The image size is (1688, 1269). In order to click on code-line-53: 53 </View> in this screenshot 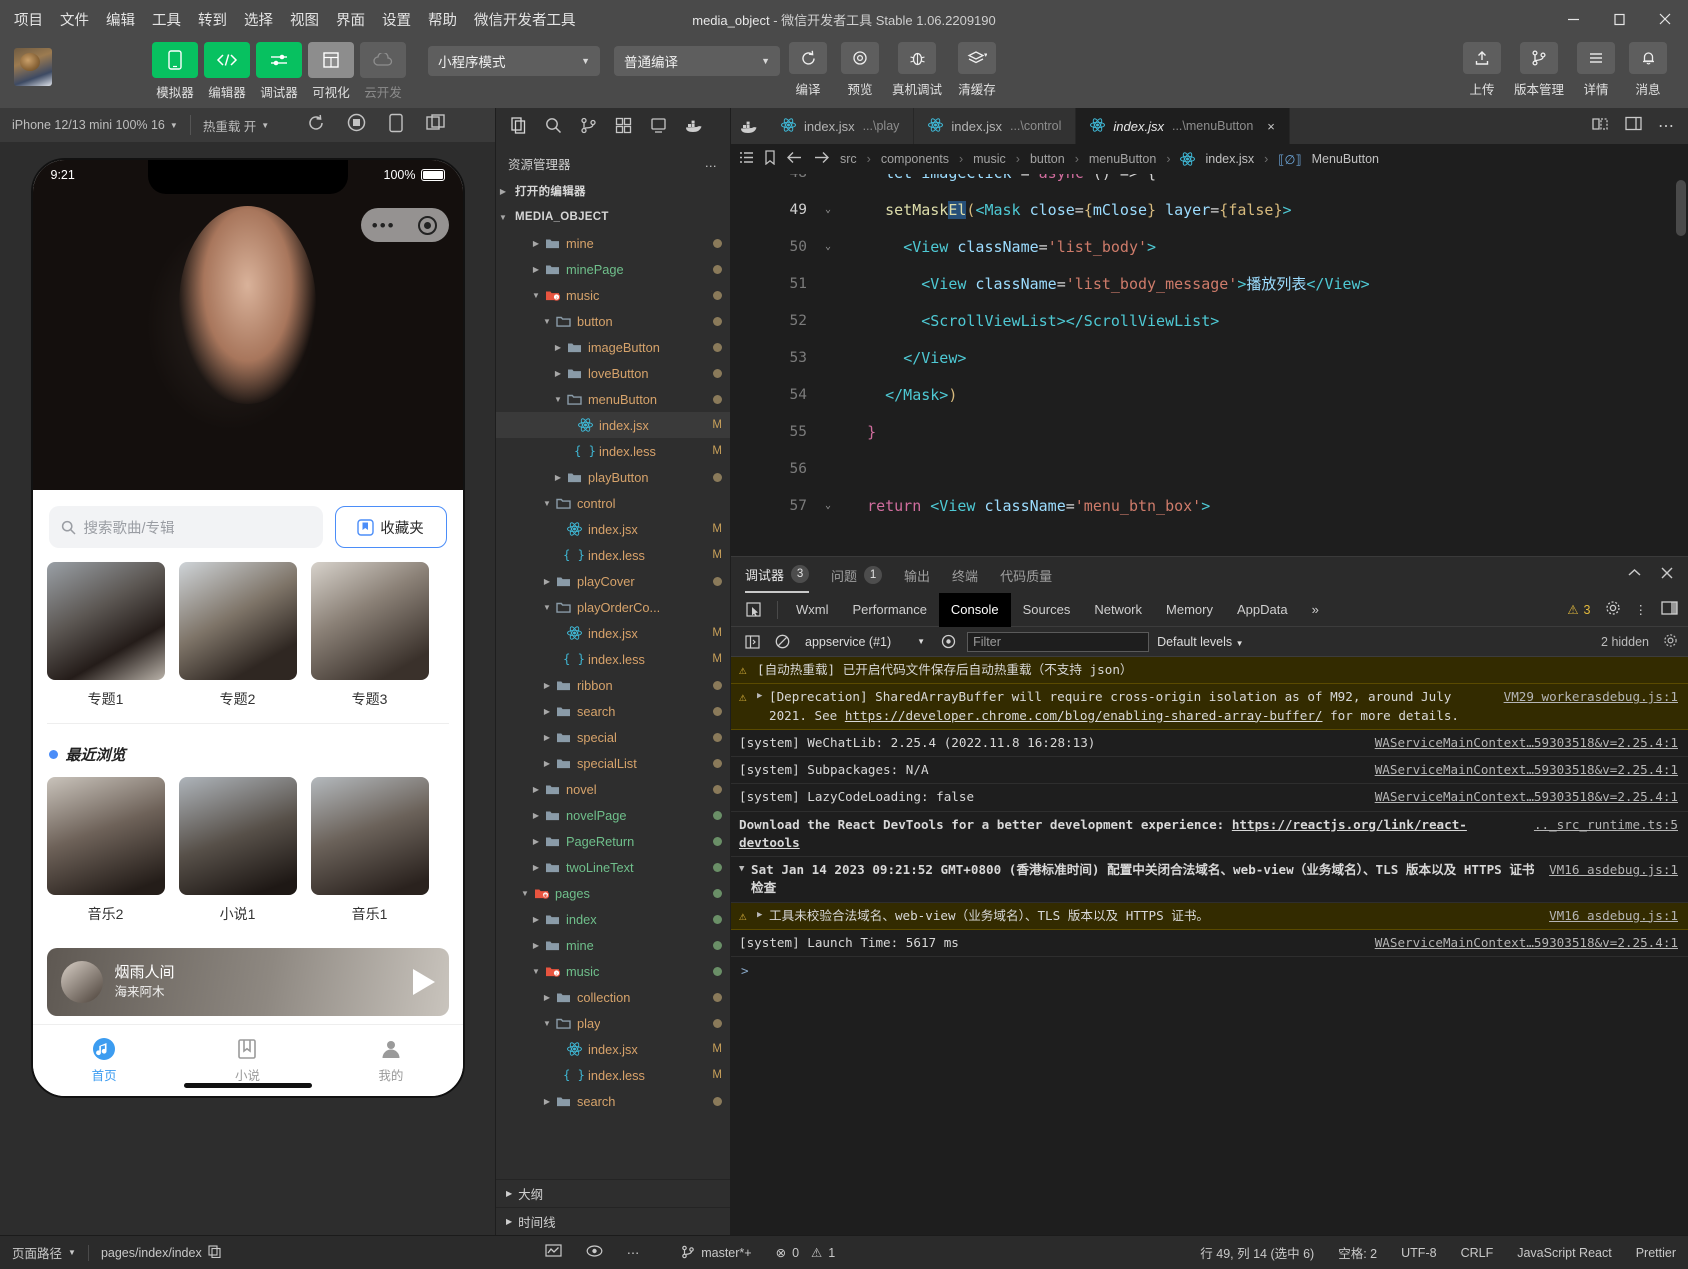, I will do `click(1216, 357)`.